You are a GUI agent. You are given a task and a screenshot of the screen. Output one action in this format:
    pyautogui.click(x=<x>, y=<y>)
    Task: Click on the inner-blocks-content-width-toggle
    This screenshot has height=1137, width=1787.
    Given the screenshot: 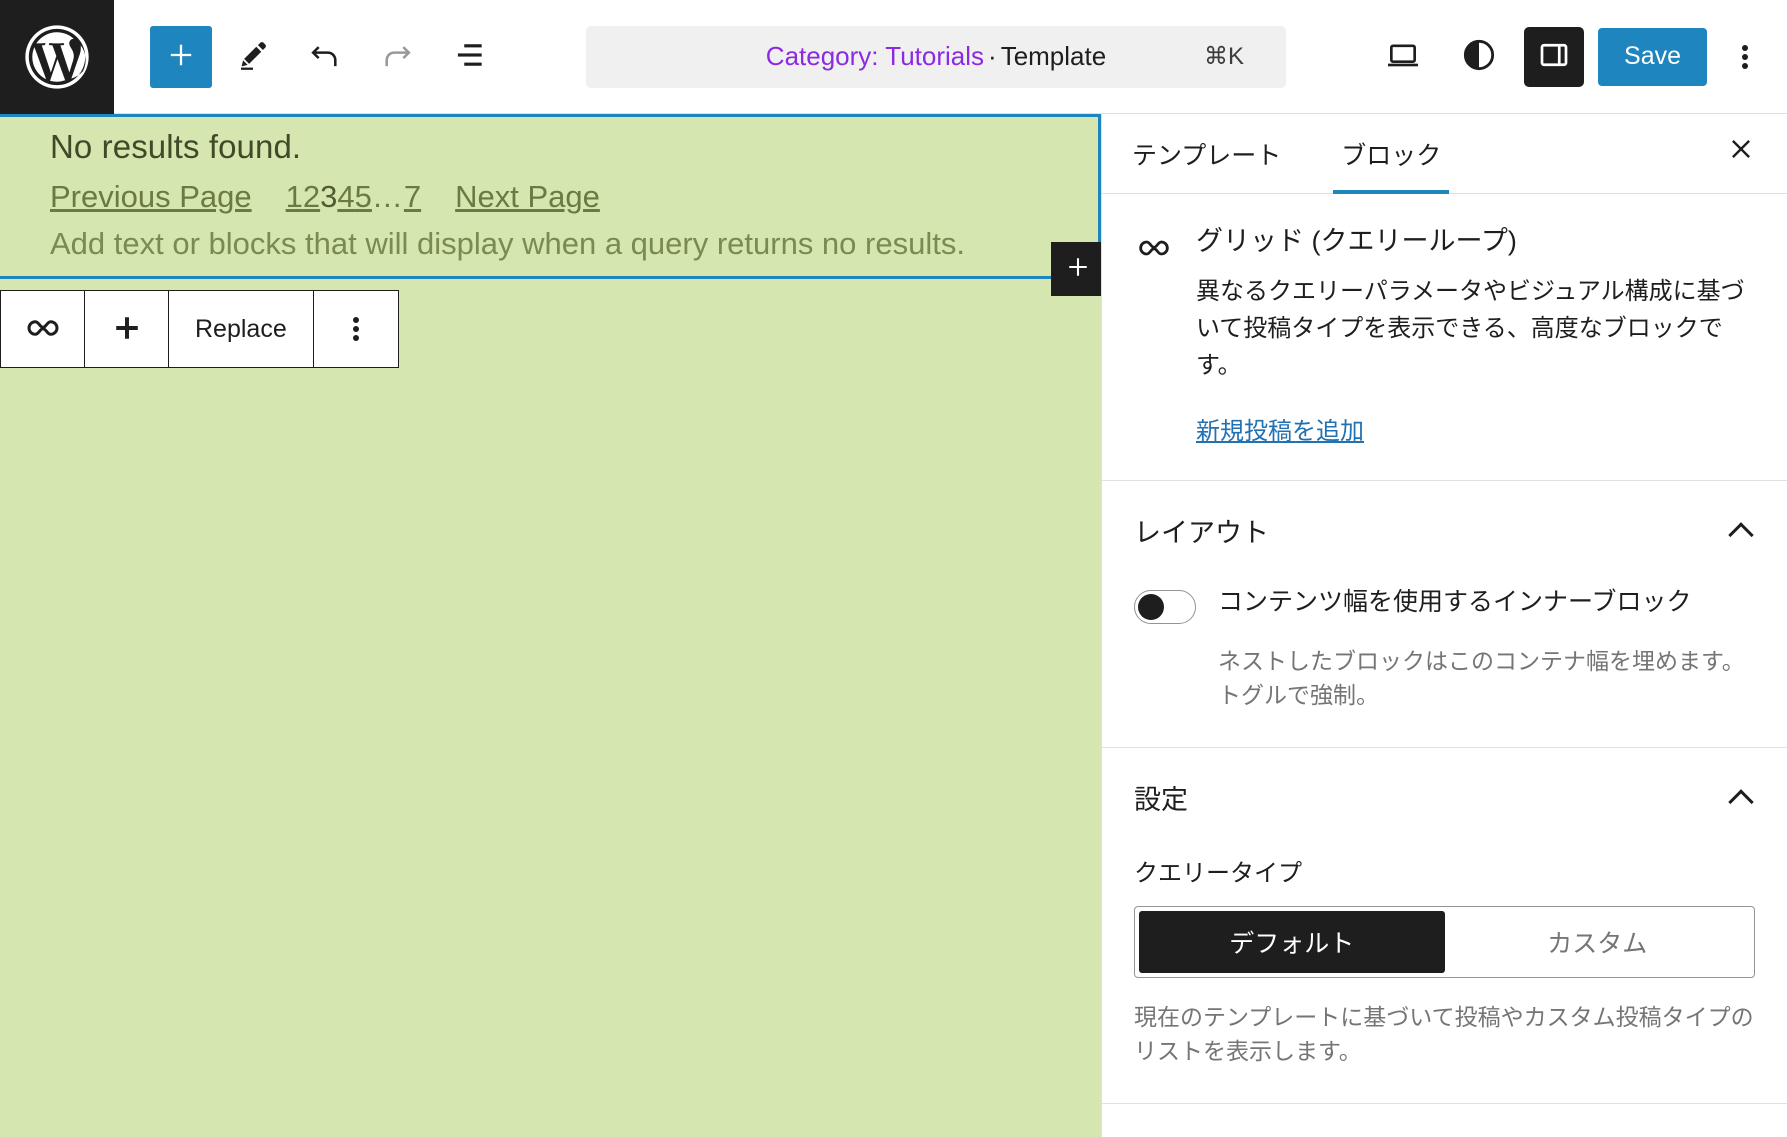 What is the action you would take?
    pyautogui.click(x=1165, y=606)
    